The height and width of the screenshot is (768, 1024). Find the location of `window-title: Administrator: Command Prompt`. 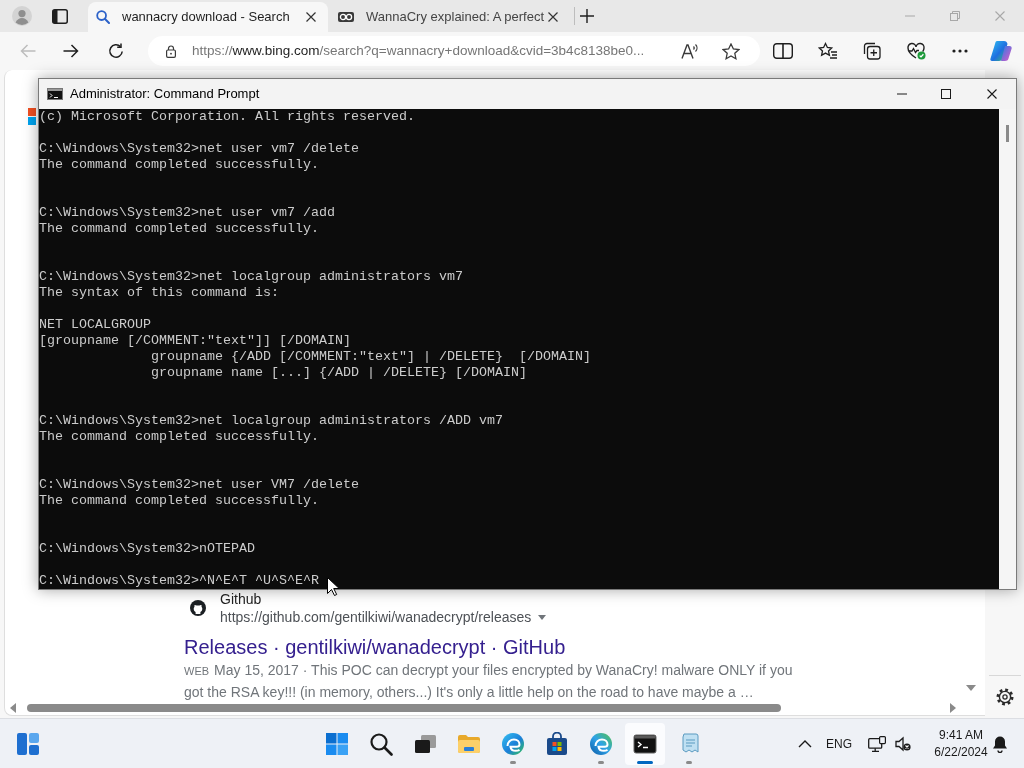

window-title: Administrator: Command Prompt is located at coordinates (165, 94).